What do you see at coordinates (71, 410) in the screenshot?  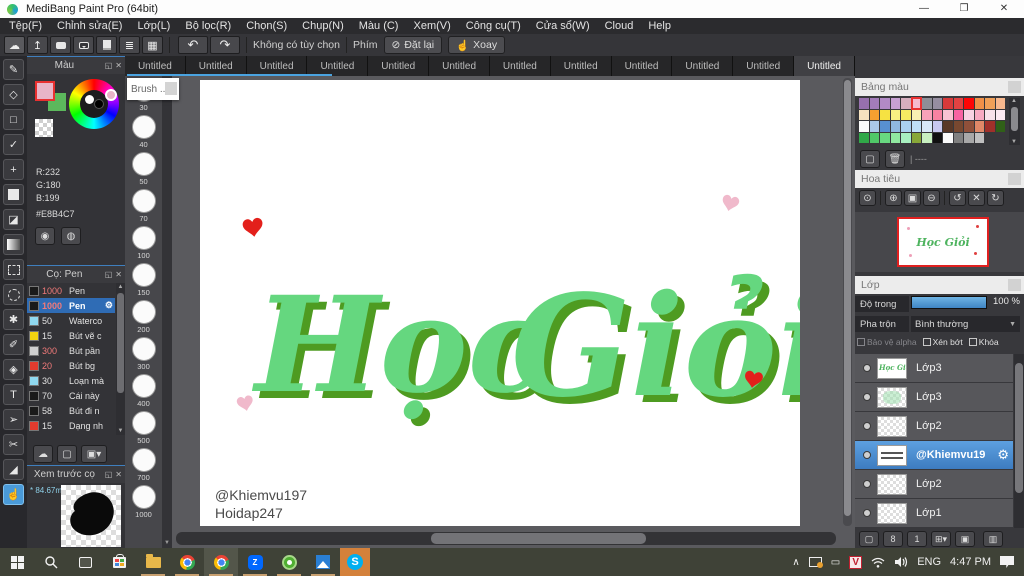 I see `brush-item-8: 58 Bút đi n` at bounding box center [71, 410].